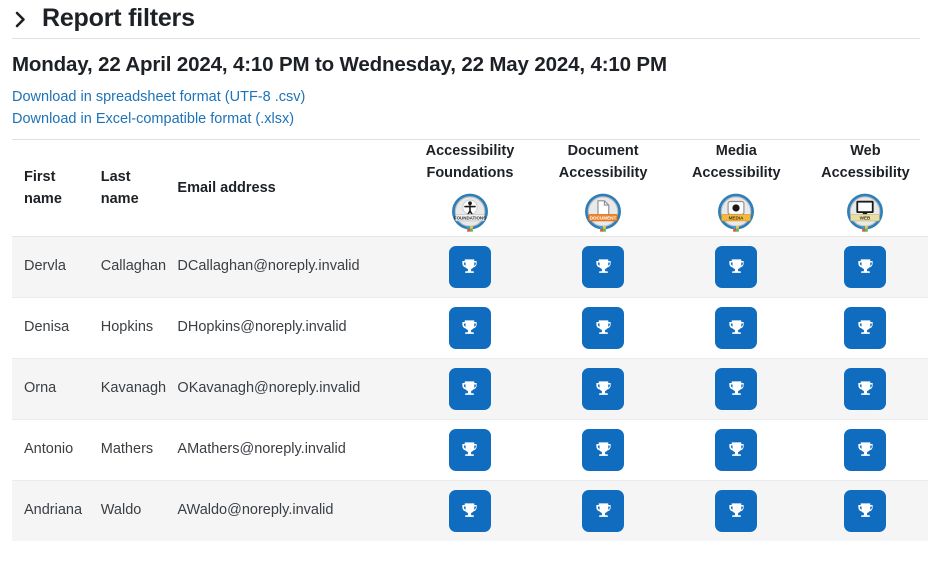 Image resolution: width=928 pixels, height=563 pixels. I want to click on cell-first-name: Dervla, so click(45, 266).